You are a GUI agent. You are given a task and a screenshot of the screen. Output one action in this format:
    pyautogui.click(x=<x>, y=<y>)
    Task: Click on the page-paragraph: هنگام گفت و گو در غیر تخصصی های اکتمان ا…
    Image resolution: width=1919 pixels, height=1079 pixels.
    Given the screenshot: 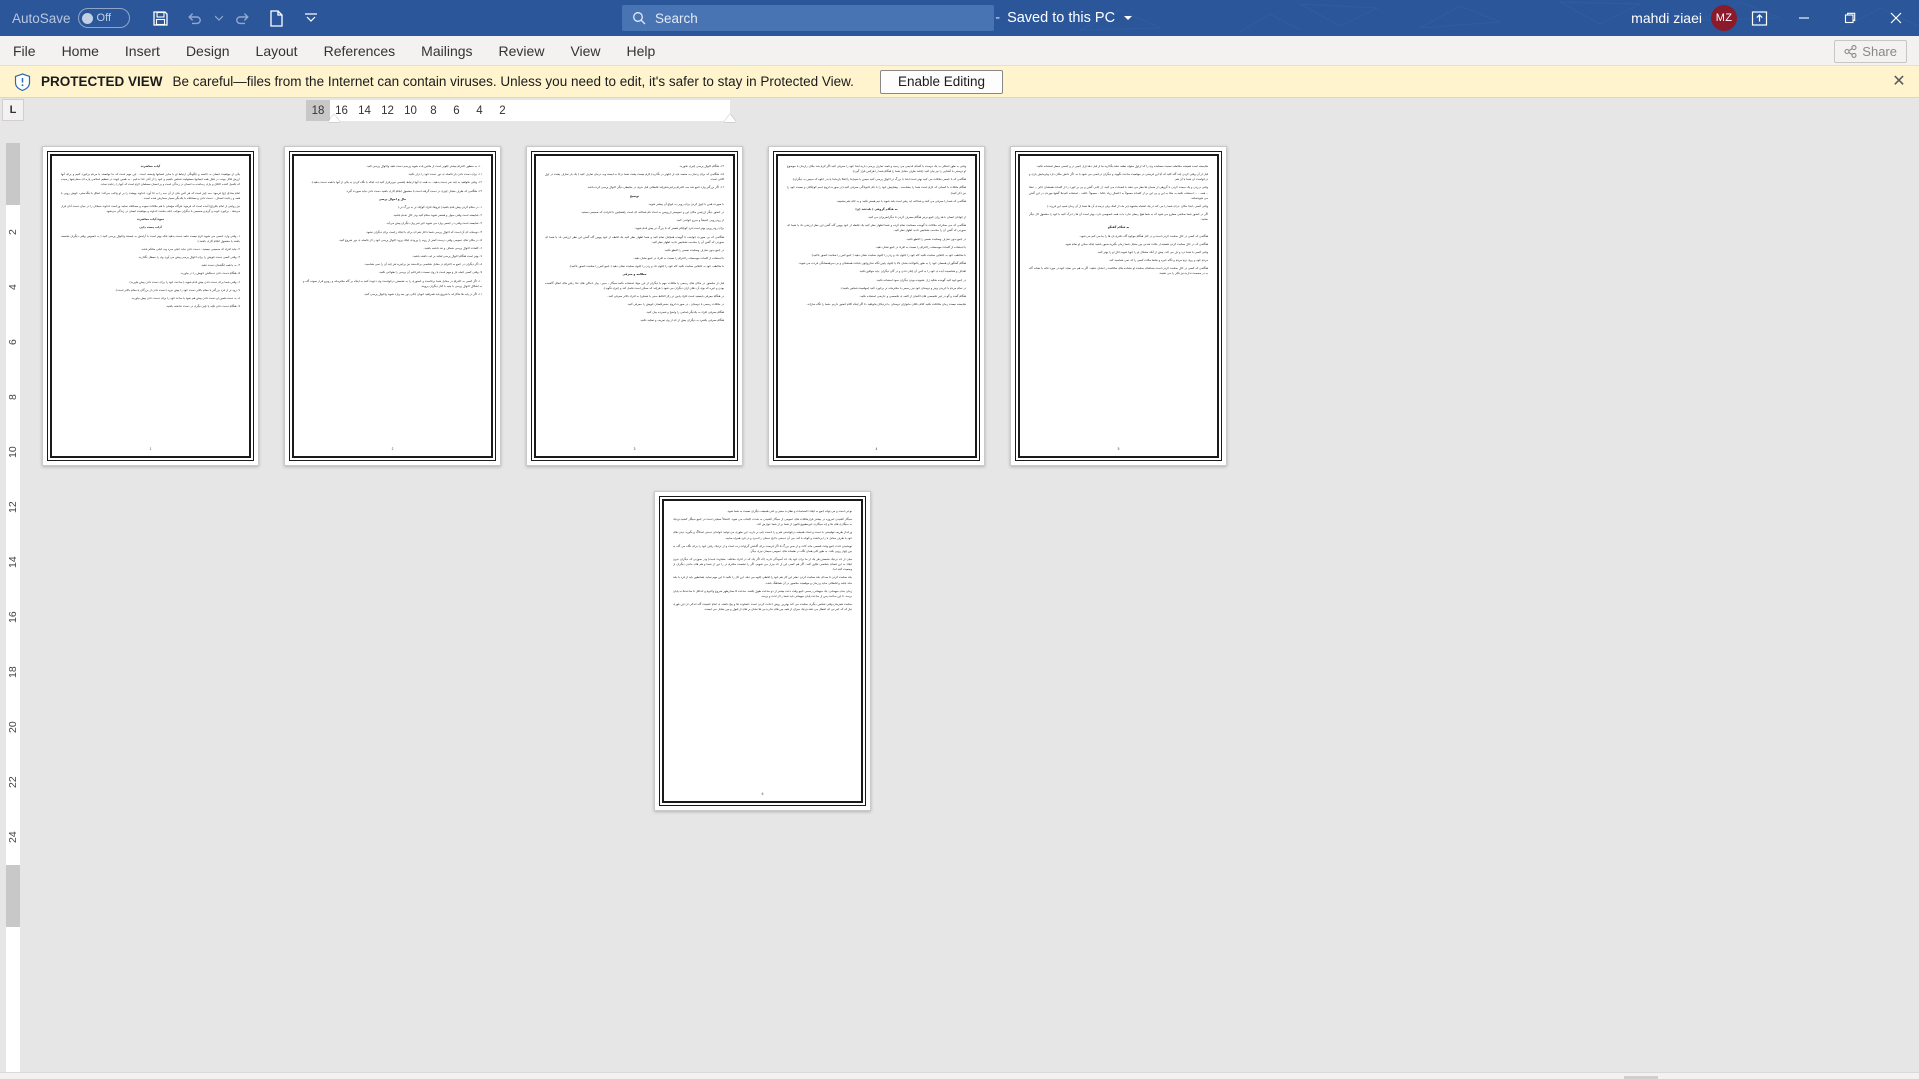 What is the action you would take?
    pyautogui.click(x=912, y=295)
    